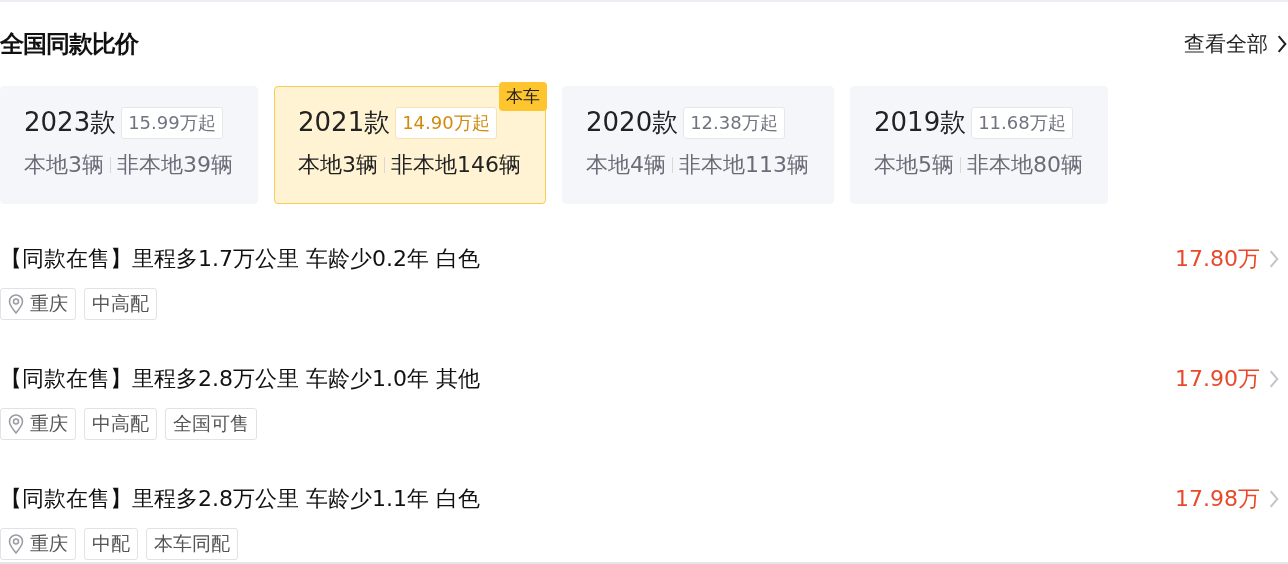 This screenshot has height=564, width=1288. I want to click on model-year-card: 2023款 15.99万起 本地3辆 非本地39辆, so click(129, 145).